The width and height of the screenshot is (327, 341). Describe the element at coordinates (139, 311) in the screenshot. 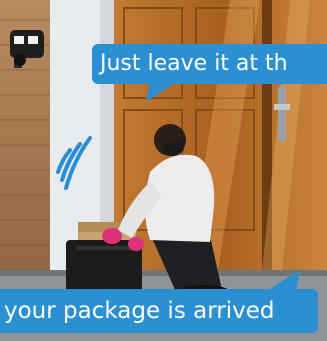

I see `speech-bubble-bottom-text: your package is arrived` at that location.